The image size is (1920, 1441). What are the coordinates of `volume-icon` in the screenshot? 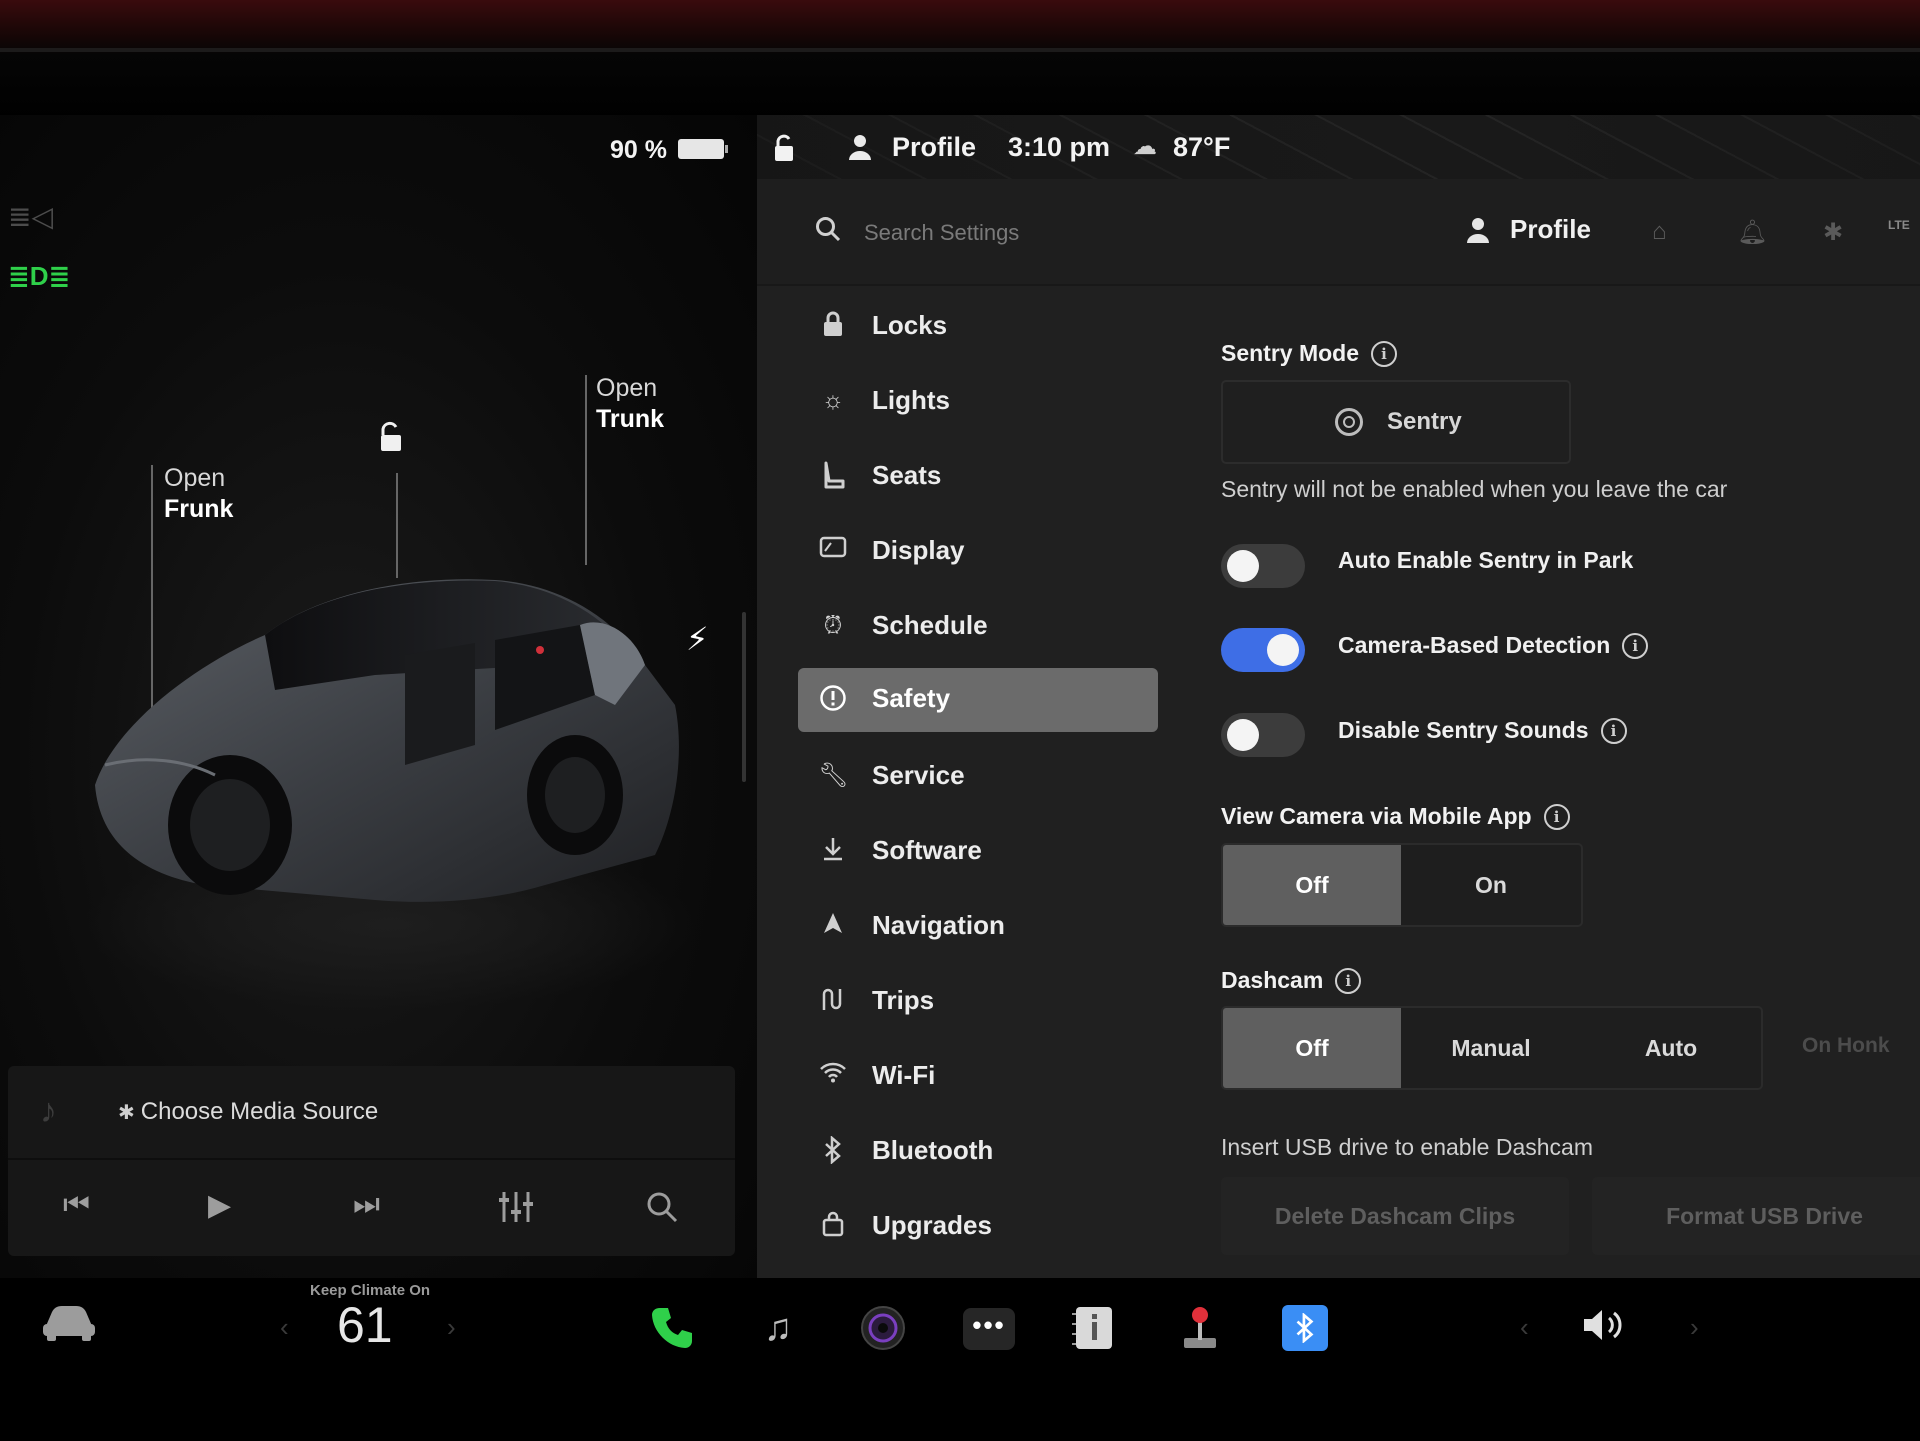 It's located at (1605, 1325).